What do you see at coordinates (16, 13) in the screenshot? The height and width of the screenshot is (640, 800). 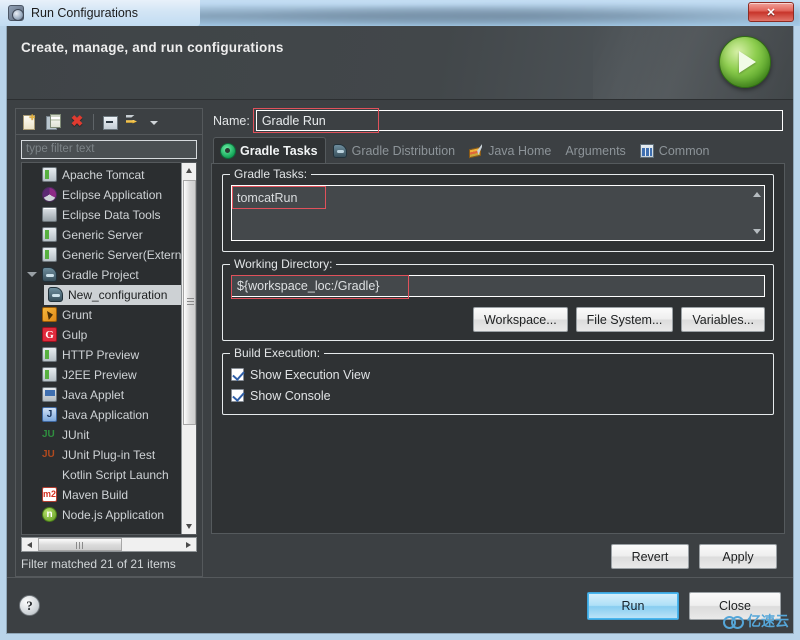 I see `run-configurations-icon` at bounding box center [16, 13].